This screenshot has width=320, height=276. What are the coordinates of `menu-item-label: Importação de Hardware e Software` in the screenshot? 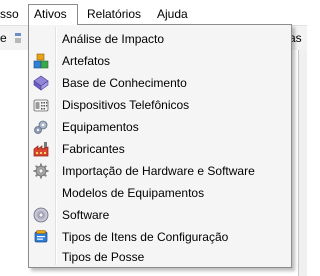 It's located at (158, 171).